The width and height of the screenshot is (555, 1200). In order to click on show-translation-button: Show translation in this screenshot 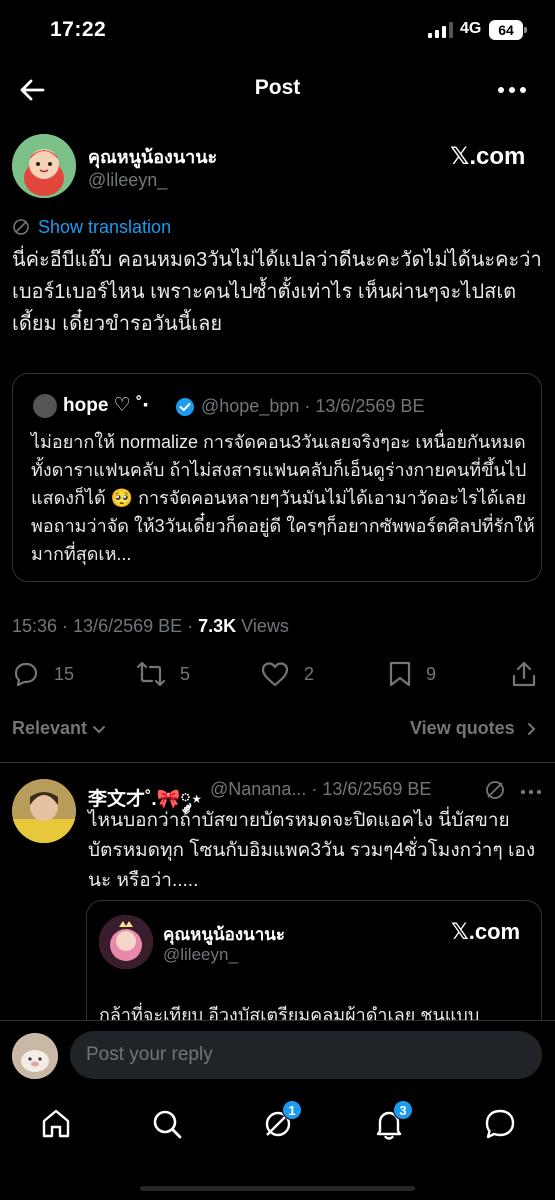, I will do `click(91, 227)`.